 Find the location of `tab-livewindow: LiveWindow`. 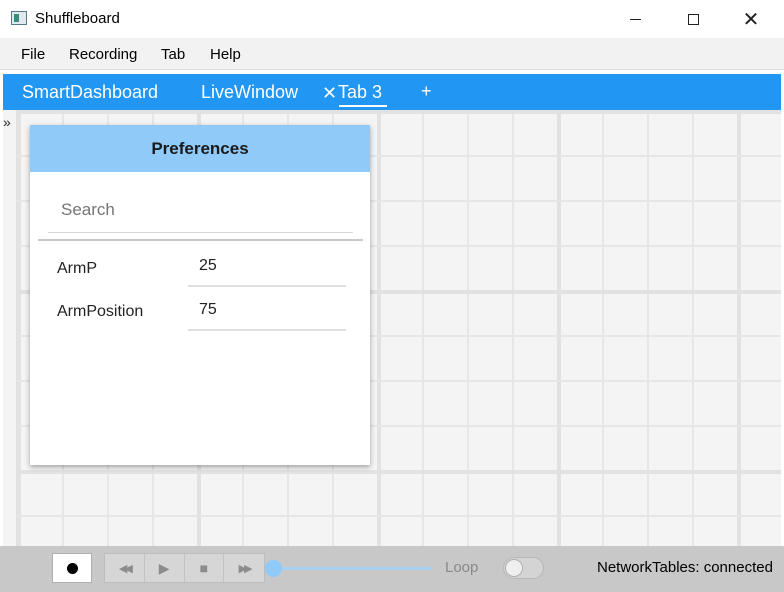

tab-livewindow: LiveWindow is located at coordinates (249, 92).